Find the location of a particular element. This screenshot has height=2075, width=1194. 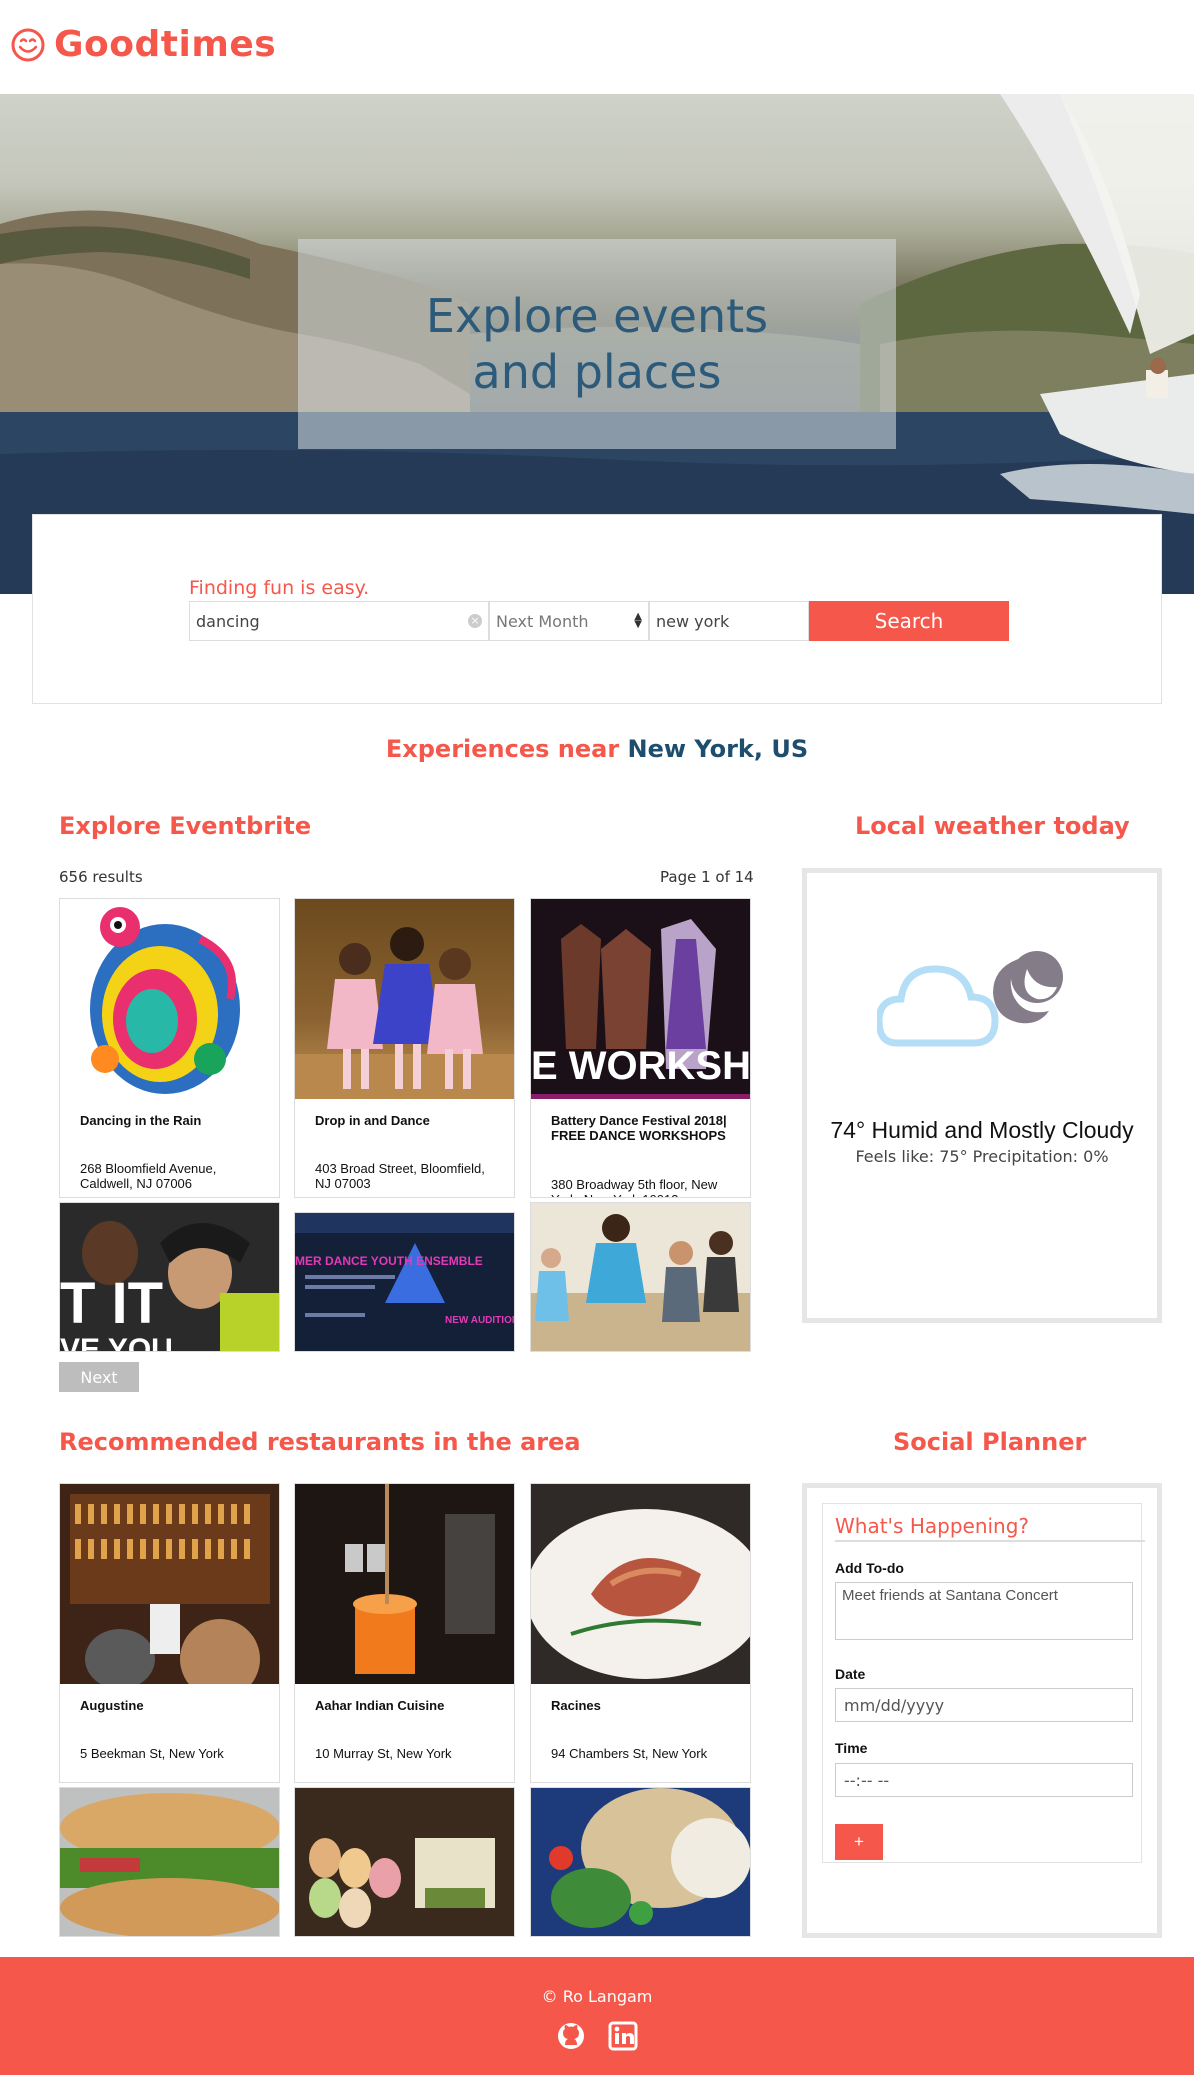

todo-input: Meet friends at Santana Concert is located at coordinates (984, 1611).